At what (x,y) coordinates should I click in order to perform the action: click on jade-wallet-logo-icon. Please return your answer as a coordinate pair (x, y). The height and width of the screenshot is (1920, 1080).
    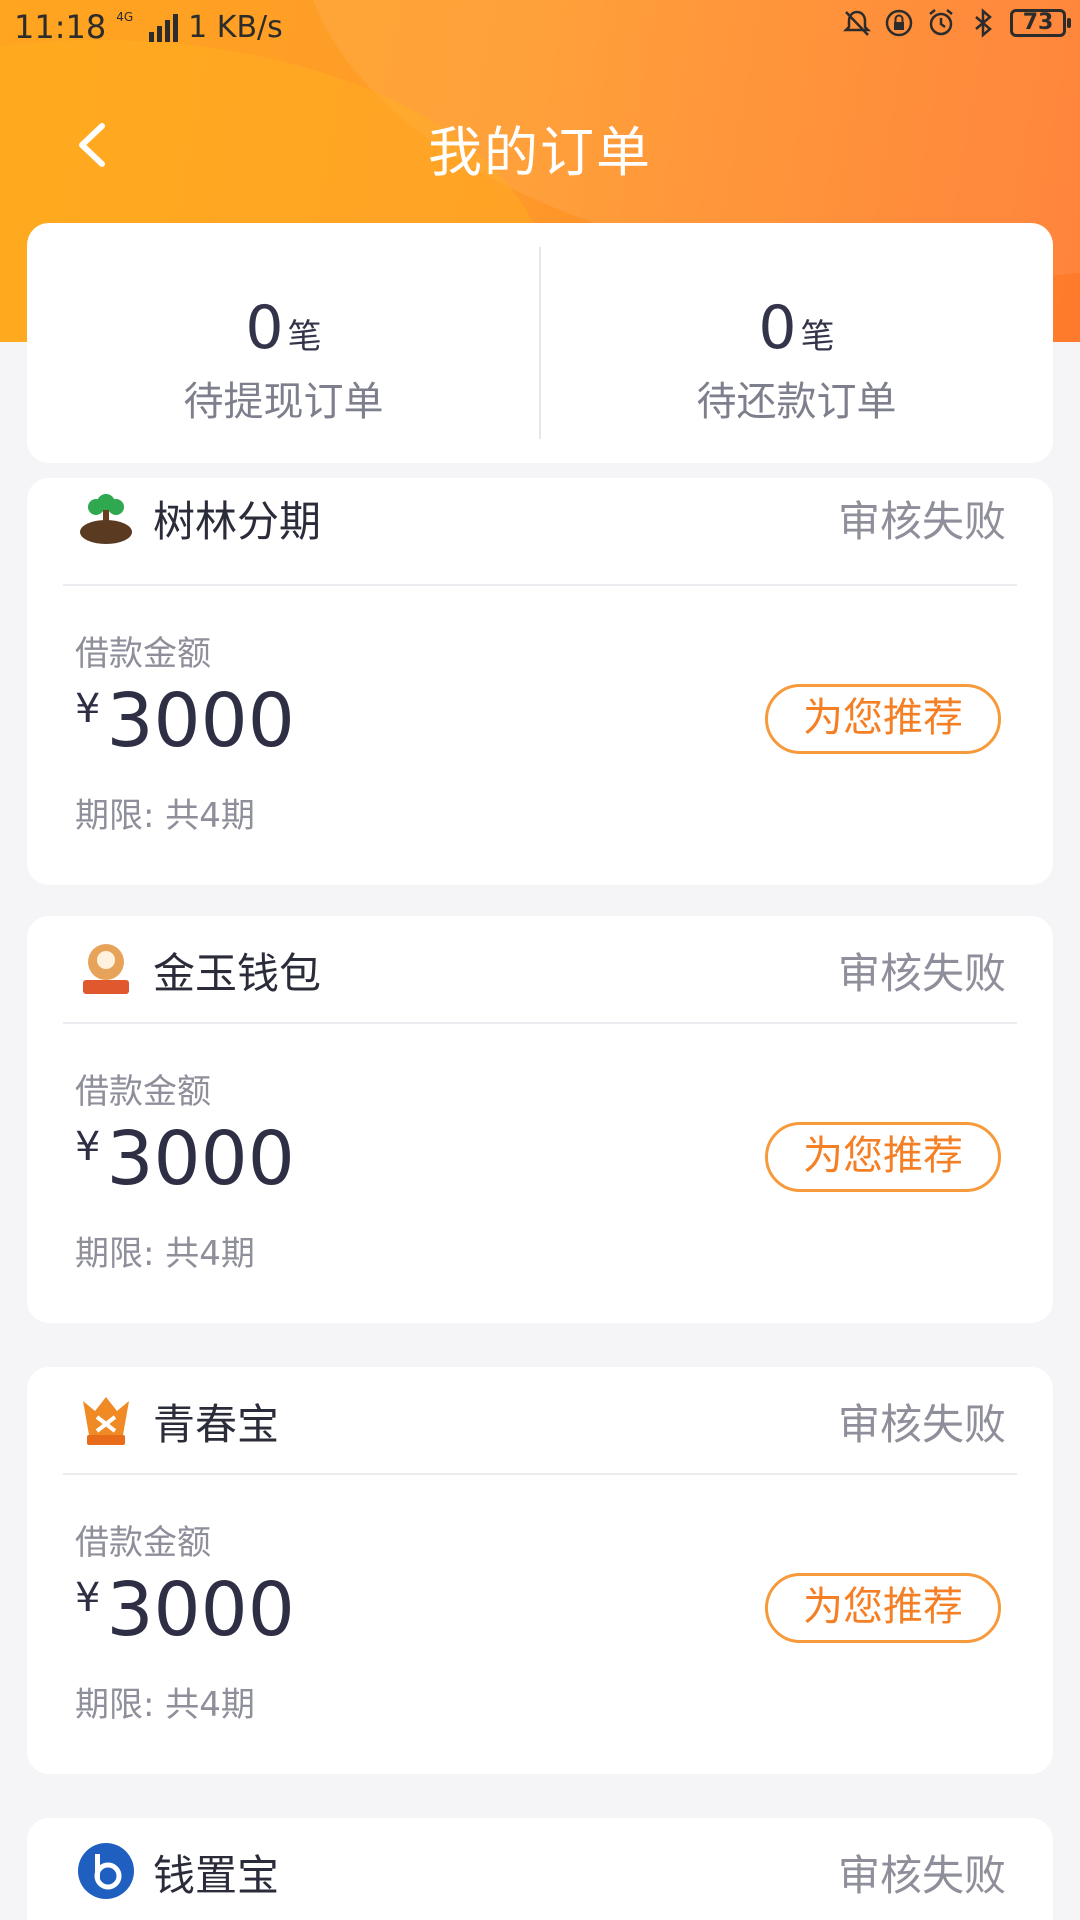
    Looking at the image, I should click on (106, 969).